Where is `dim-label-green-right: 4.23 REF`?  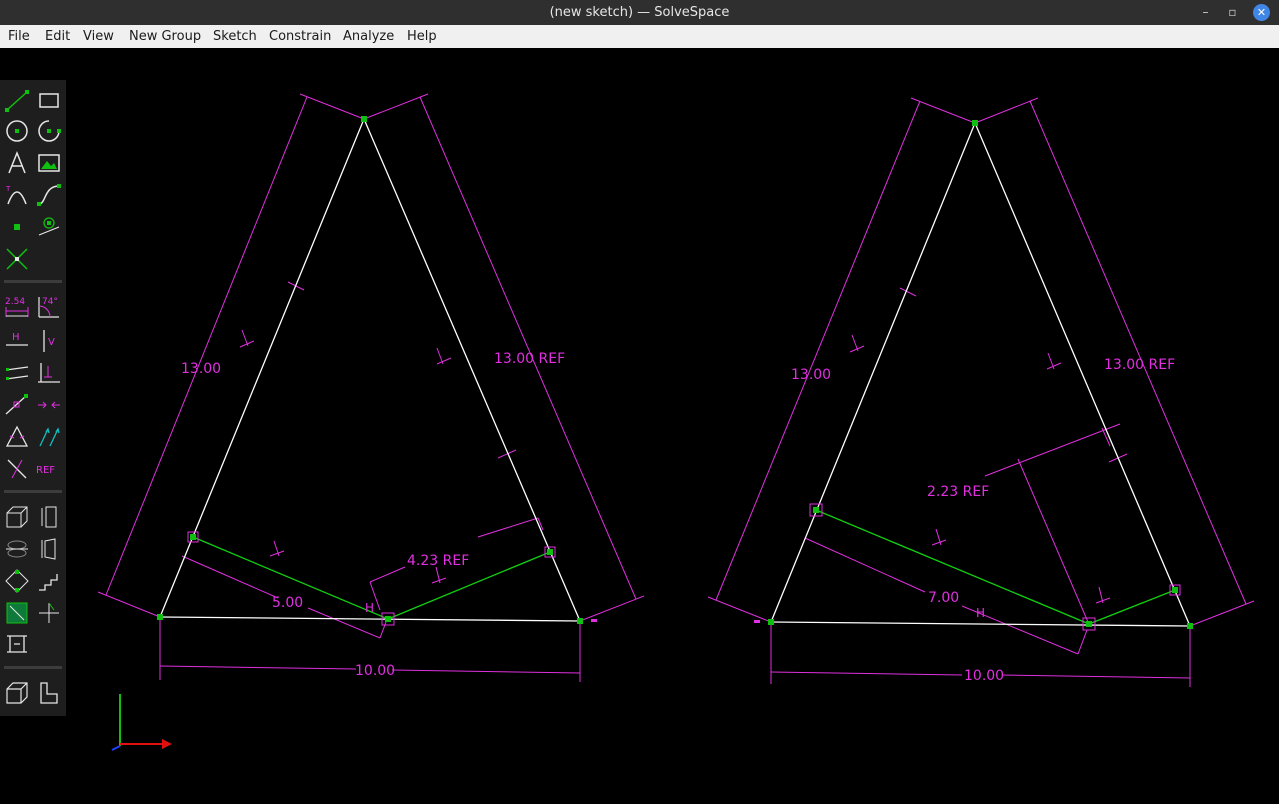 dim-label-green-right: 4.23 REF is located at coordinates (438, 561).